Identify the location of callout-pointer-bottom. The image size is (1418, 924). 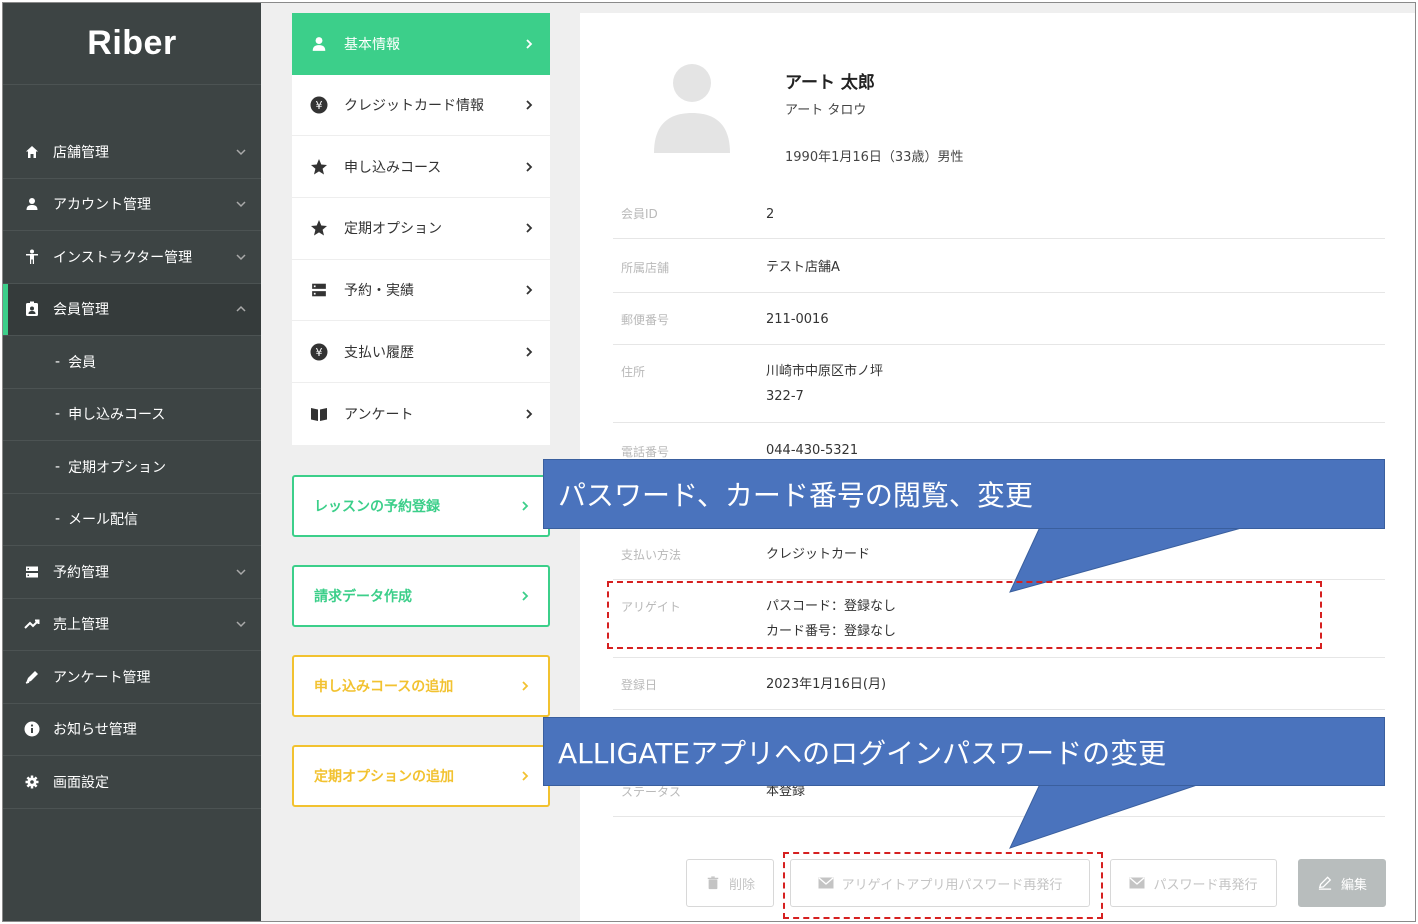
(1105, 816).